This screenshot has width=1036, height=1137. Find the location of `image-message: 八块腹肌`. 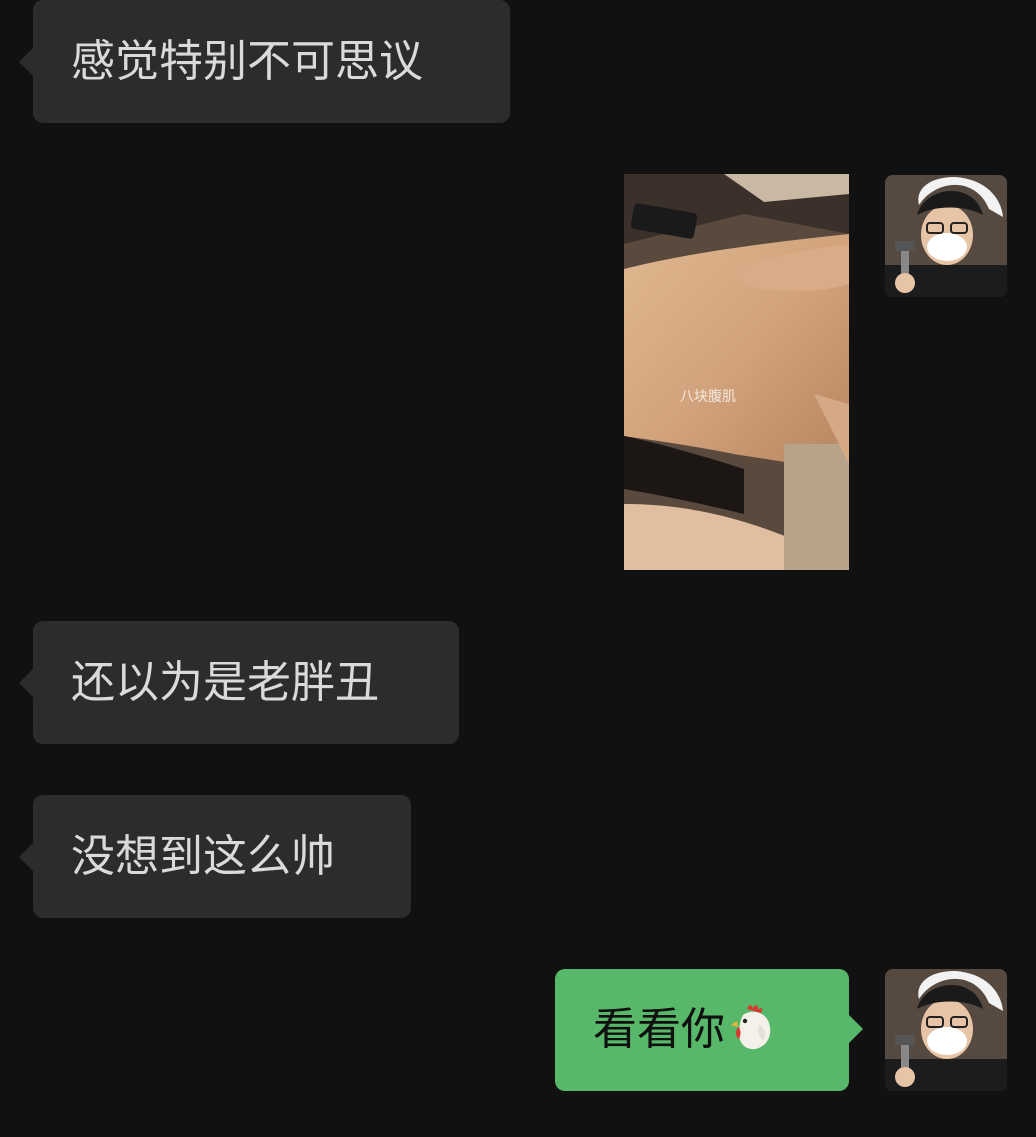

image-message: 八块腹肌 is located at coordinates (736, 372).